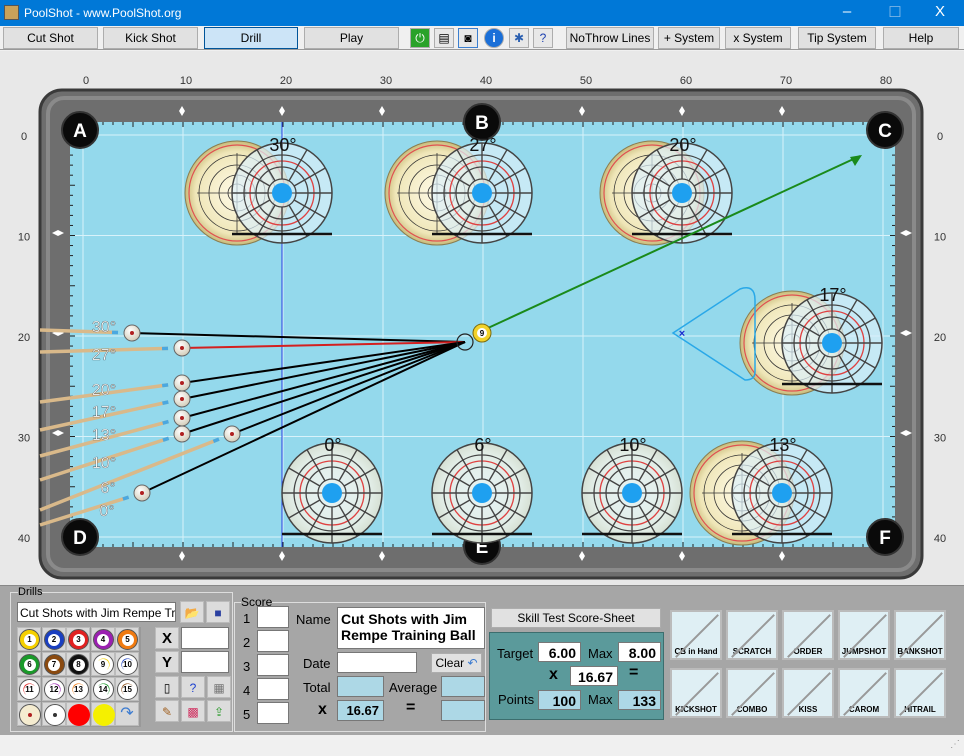 The width and height of the screenshot is (964, 756). I want to click on foul-order-button: ORDER, so click(808, 635).